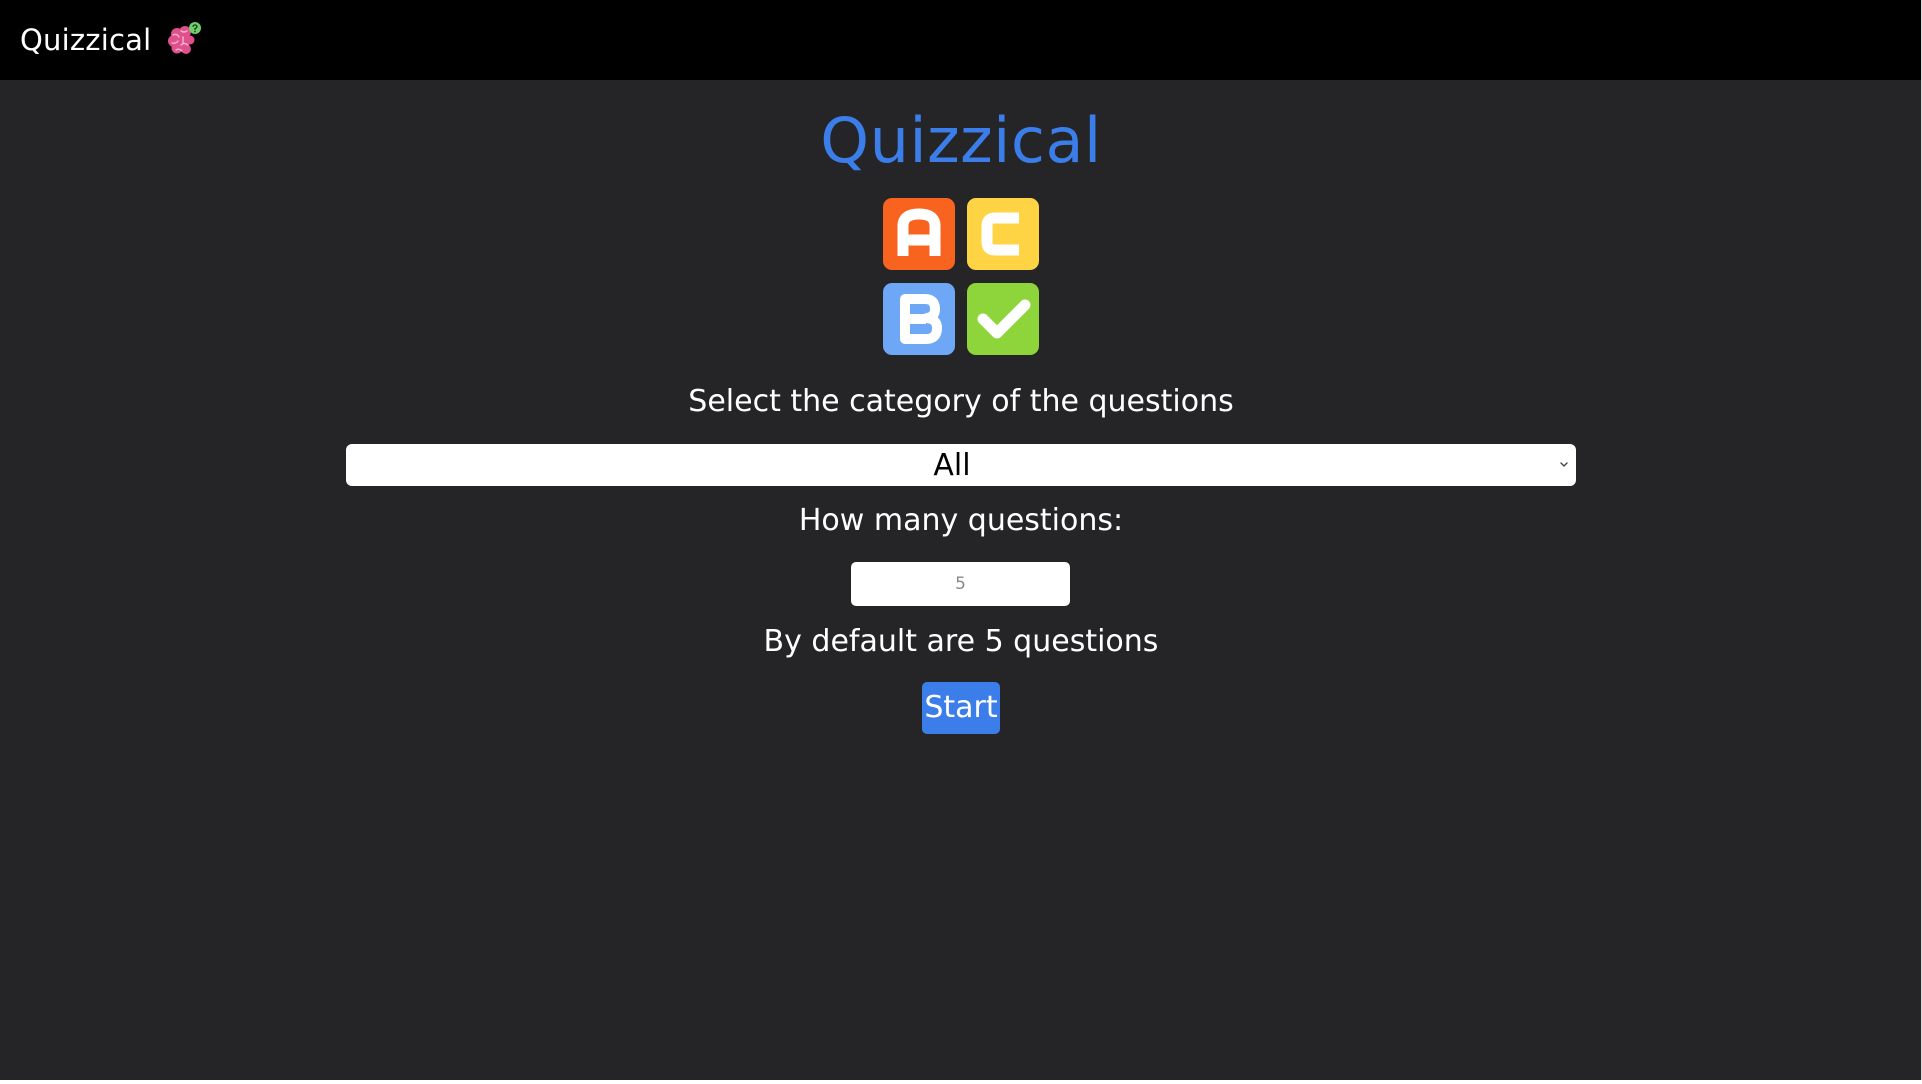 Image resolution: width=1922 pixels, height=1084 pixels. I want to click on question-count-input, so click(960, 584).